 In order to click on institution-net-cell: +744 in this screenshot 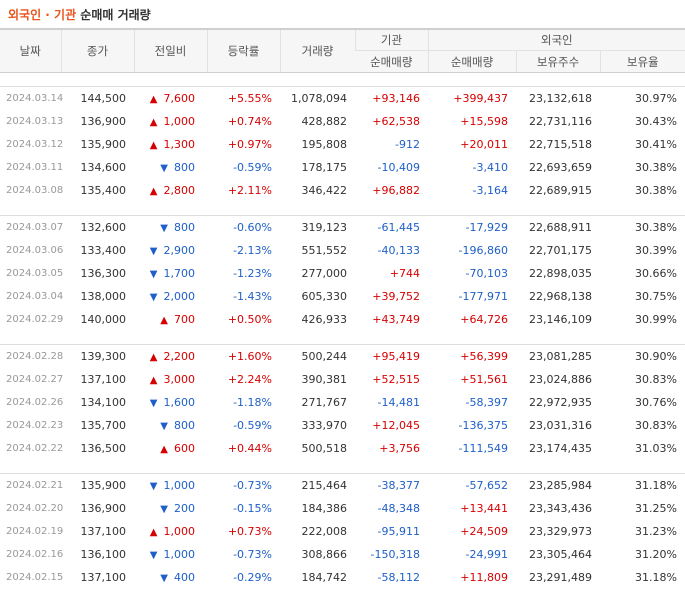, I will do `click(391, 273)`.